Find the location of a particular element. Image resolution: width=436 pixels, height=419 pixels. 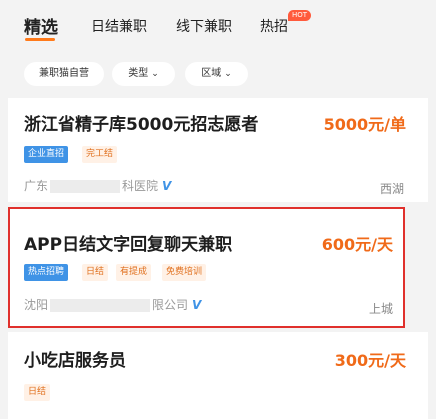

job-title: APP日结文字回复聊天兼职 is located at coordinates (128, 245).